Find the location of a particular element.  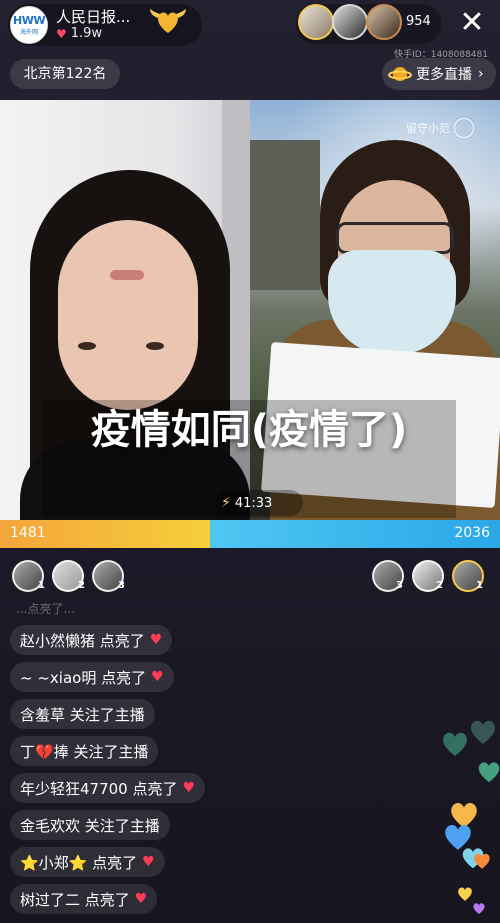

host-text-block: 人民日报... ♥ 1.9w is located at coordinates (93, 25).